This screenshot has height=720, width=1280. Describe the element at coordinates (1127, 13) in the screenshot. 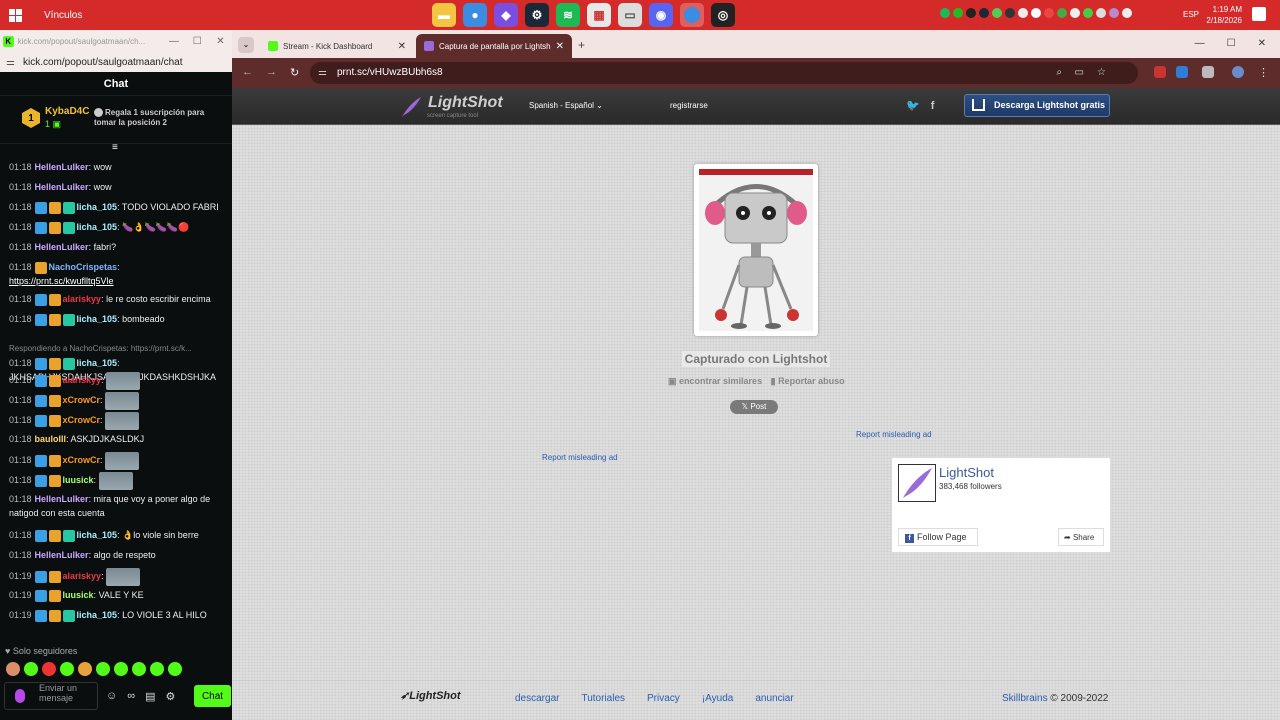

I see `wifi-icon` at that location.